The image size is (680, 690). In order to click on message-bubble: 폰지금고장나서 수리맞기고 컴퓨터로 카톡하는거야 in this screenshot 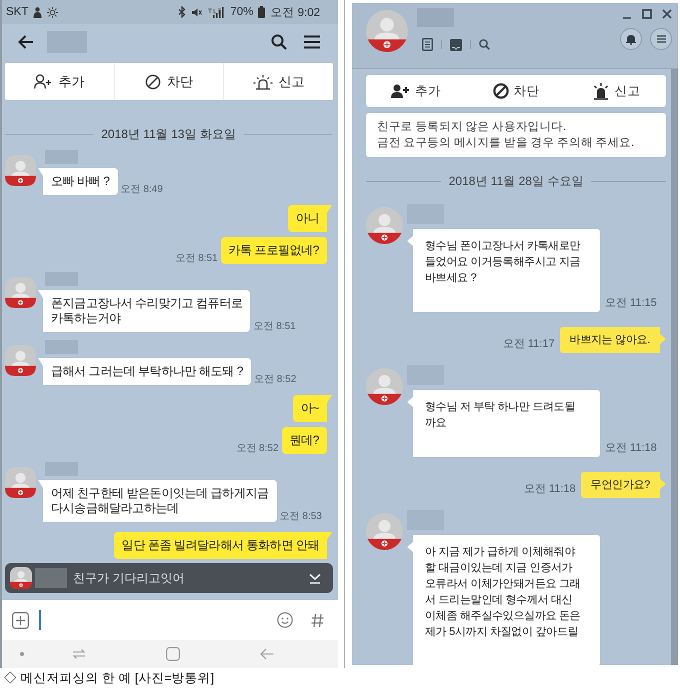, I will do `click(144, 311)`.